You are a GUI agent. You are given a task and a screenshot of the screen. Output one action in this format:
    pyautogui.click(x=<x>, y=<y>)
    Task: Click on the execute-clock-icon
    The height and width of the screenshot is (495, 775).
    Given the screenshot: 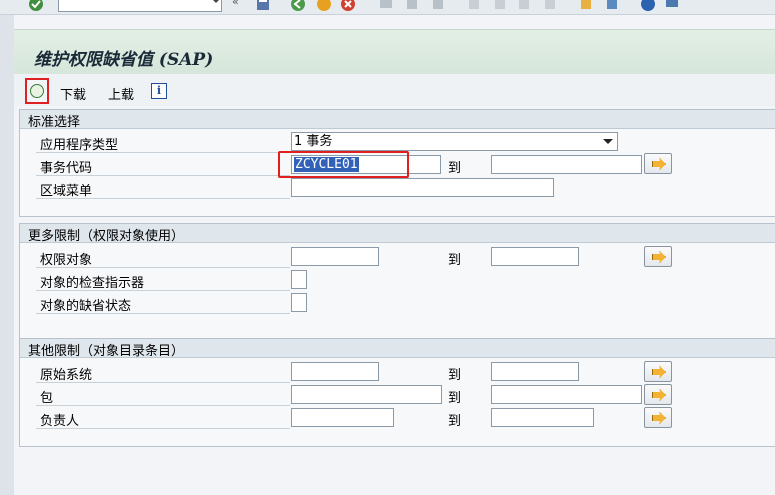 What is the action you would take?
    pyautogui.click(x=37, y=91)
    